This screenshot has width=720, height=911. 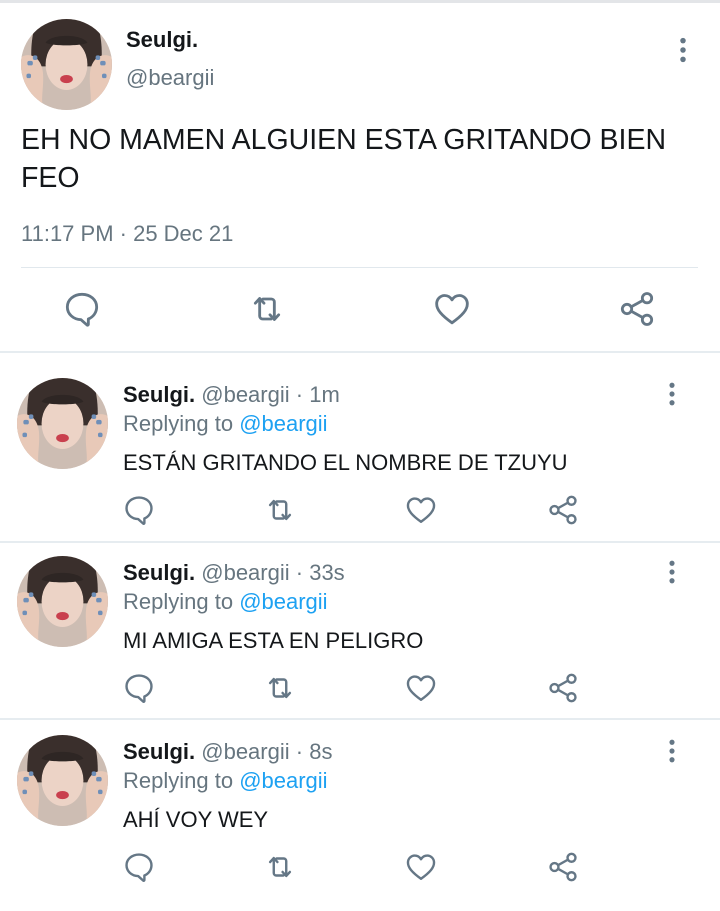 What do you see at coordinates (196, 819) in the screenshot?
I see `tweet-text: AHÍ VOY WEY` at bounding box center [196, 819].